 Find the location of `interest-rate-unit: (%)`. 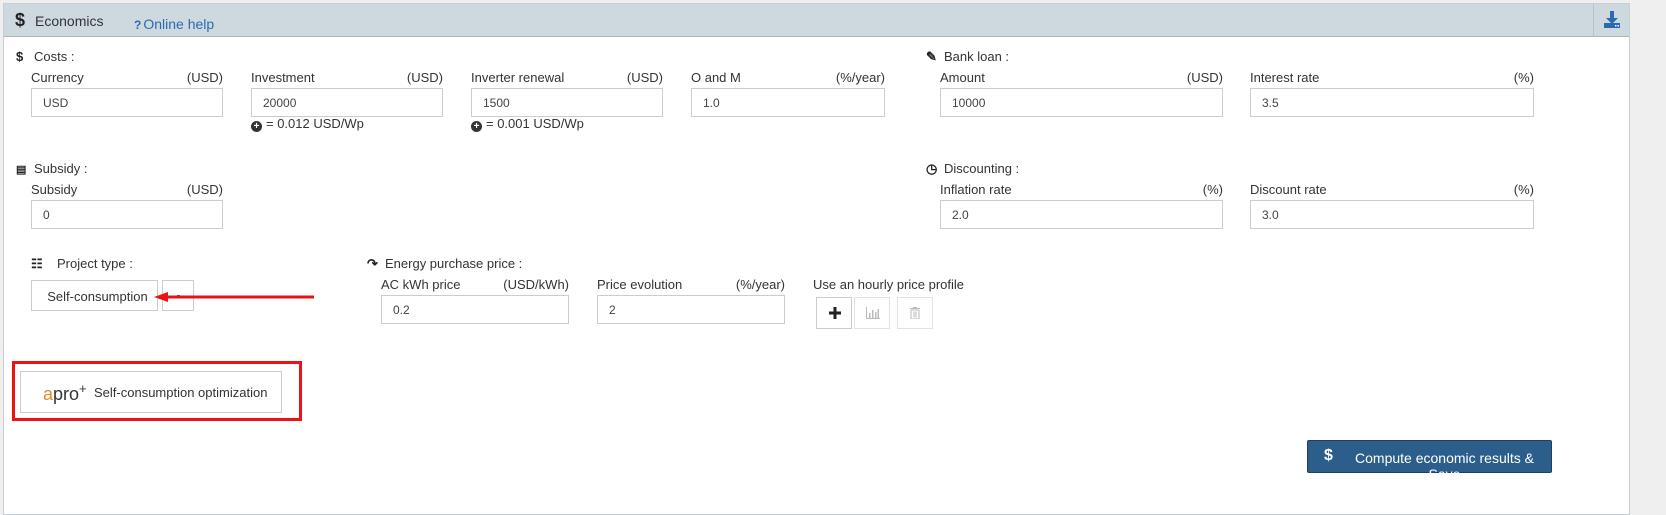

interest-rate-unit: (%) is located at coordinates (1523, 77).